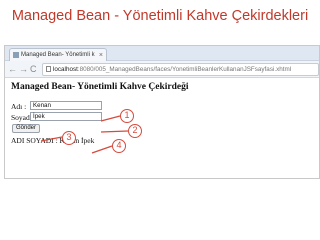 This screenshot has height=240, width=320. Describe the element at coordinates (135, 131) in the screenshot. I see `annotation-badge-2: 2` at that location.